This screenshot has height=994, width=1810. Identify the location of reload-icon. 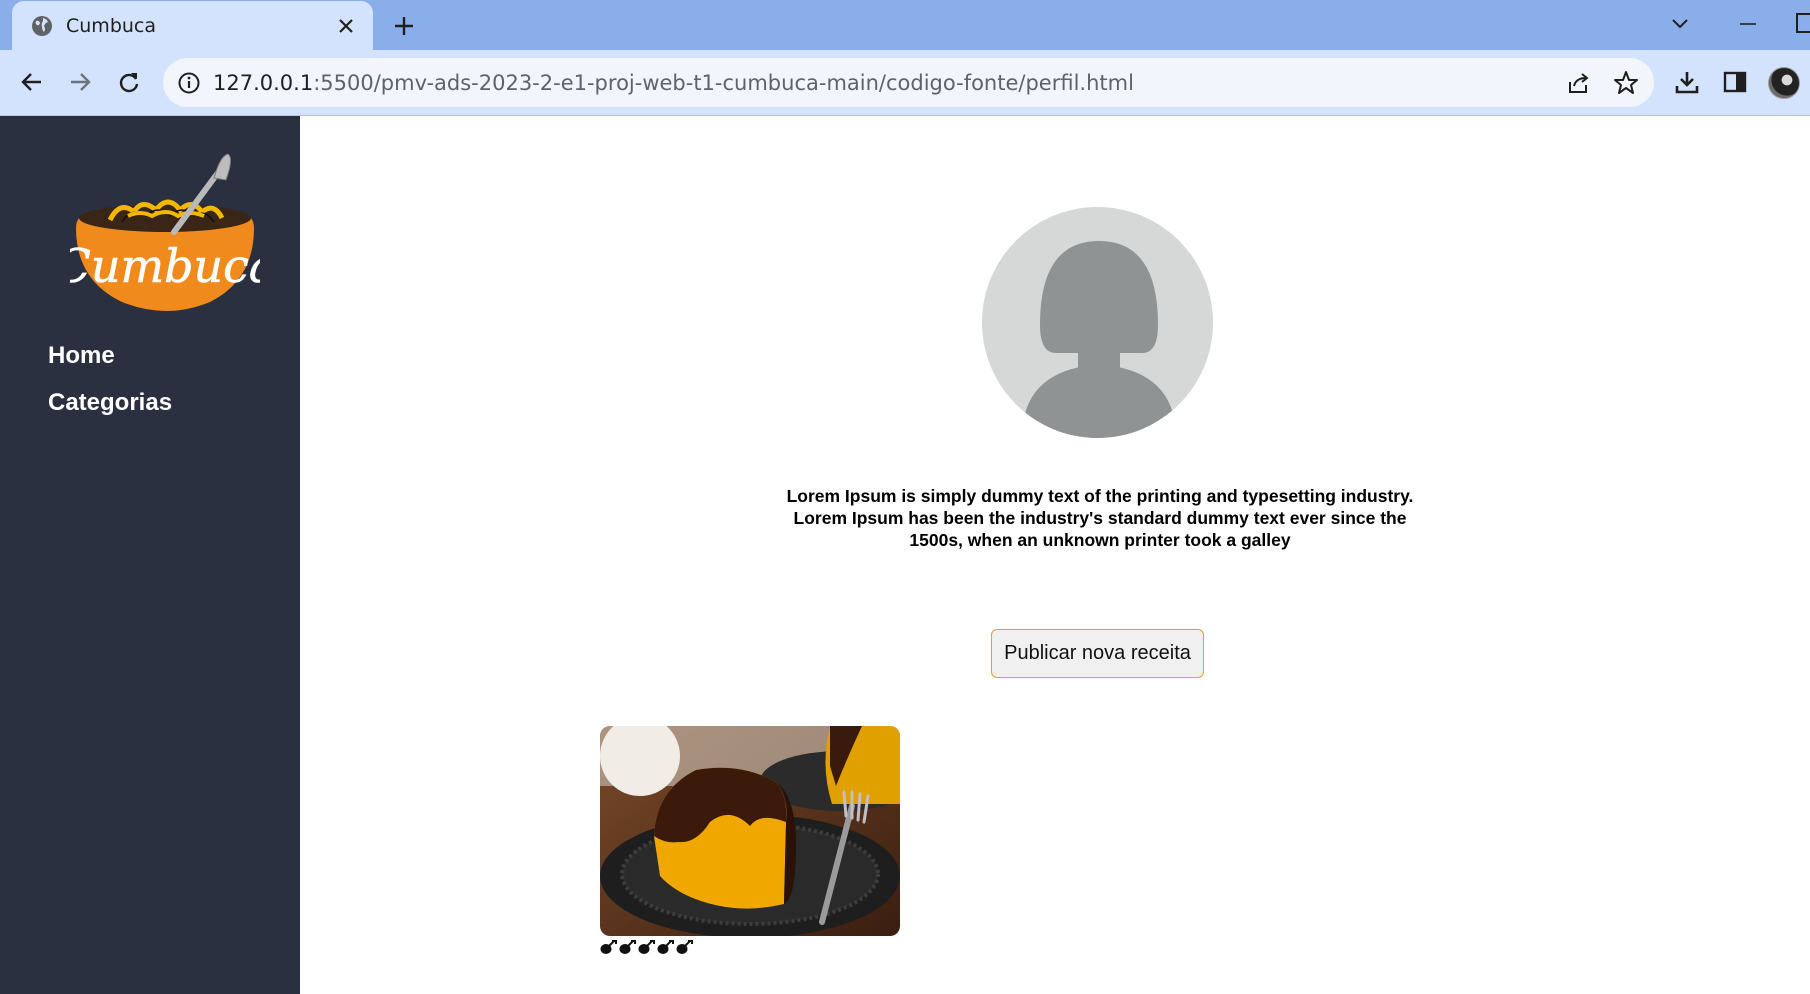
(129, 82).